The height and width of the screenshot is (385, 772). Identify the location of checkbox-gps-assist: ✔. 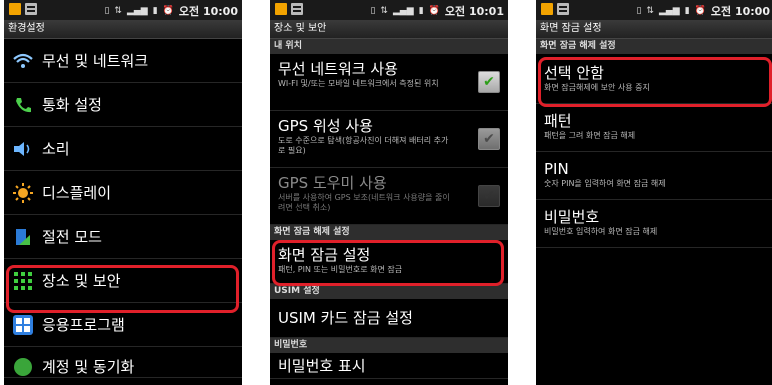
(489, 196).